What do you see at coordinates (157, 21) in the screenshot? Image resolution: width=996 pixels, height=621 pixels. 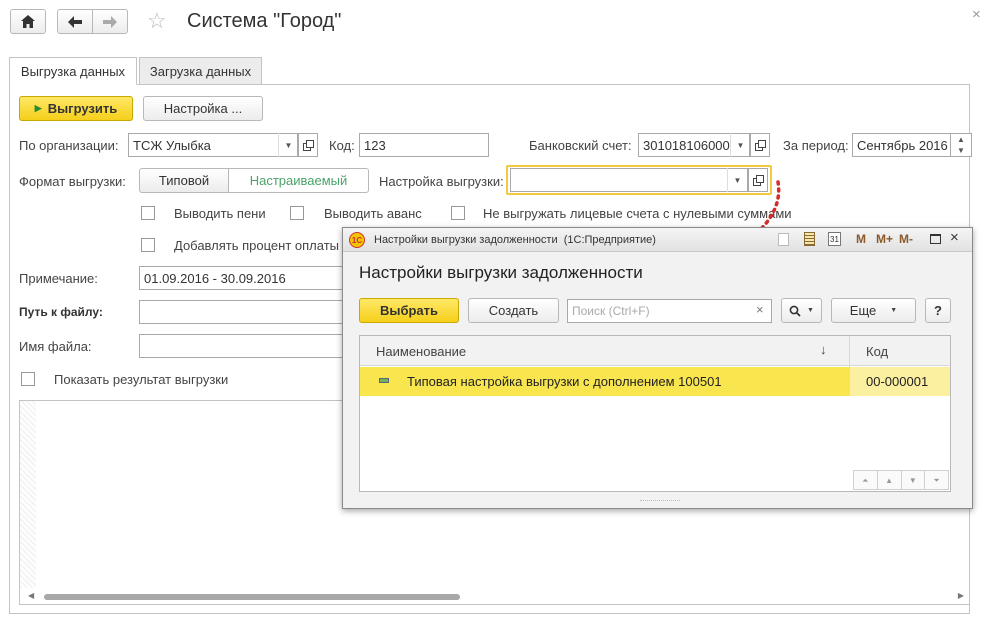 I see `star-icon: ☆` at bounding box center [157, 21].